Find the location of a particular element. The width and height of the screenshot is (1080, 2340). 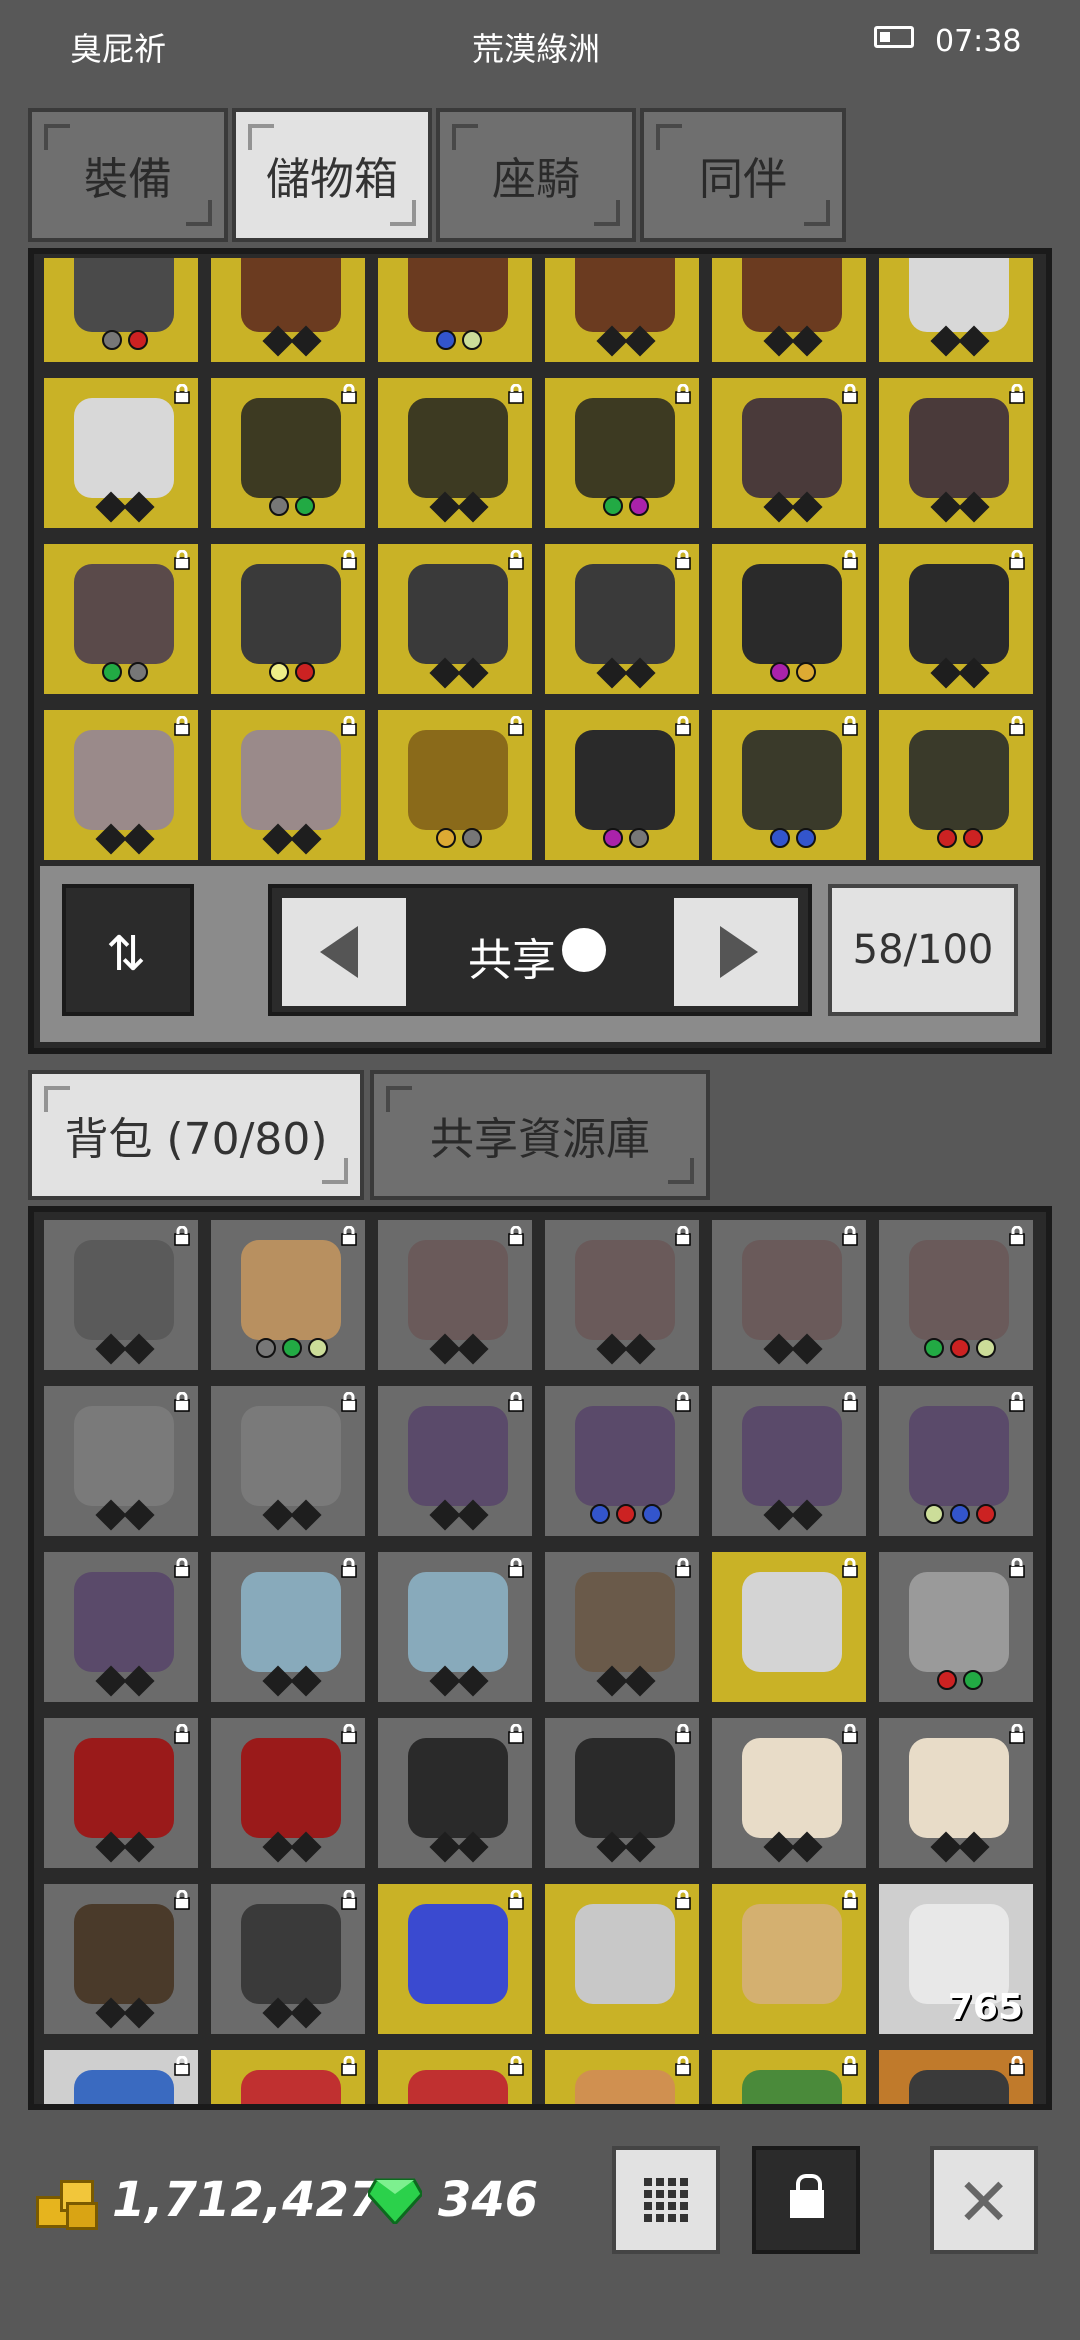

tab-equipment: 裝備 is located at coordinates (128, 175).